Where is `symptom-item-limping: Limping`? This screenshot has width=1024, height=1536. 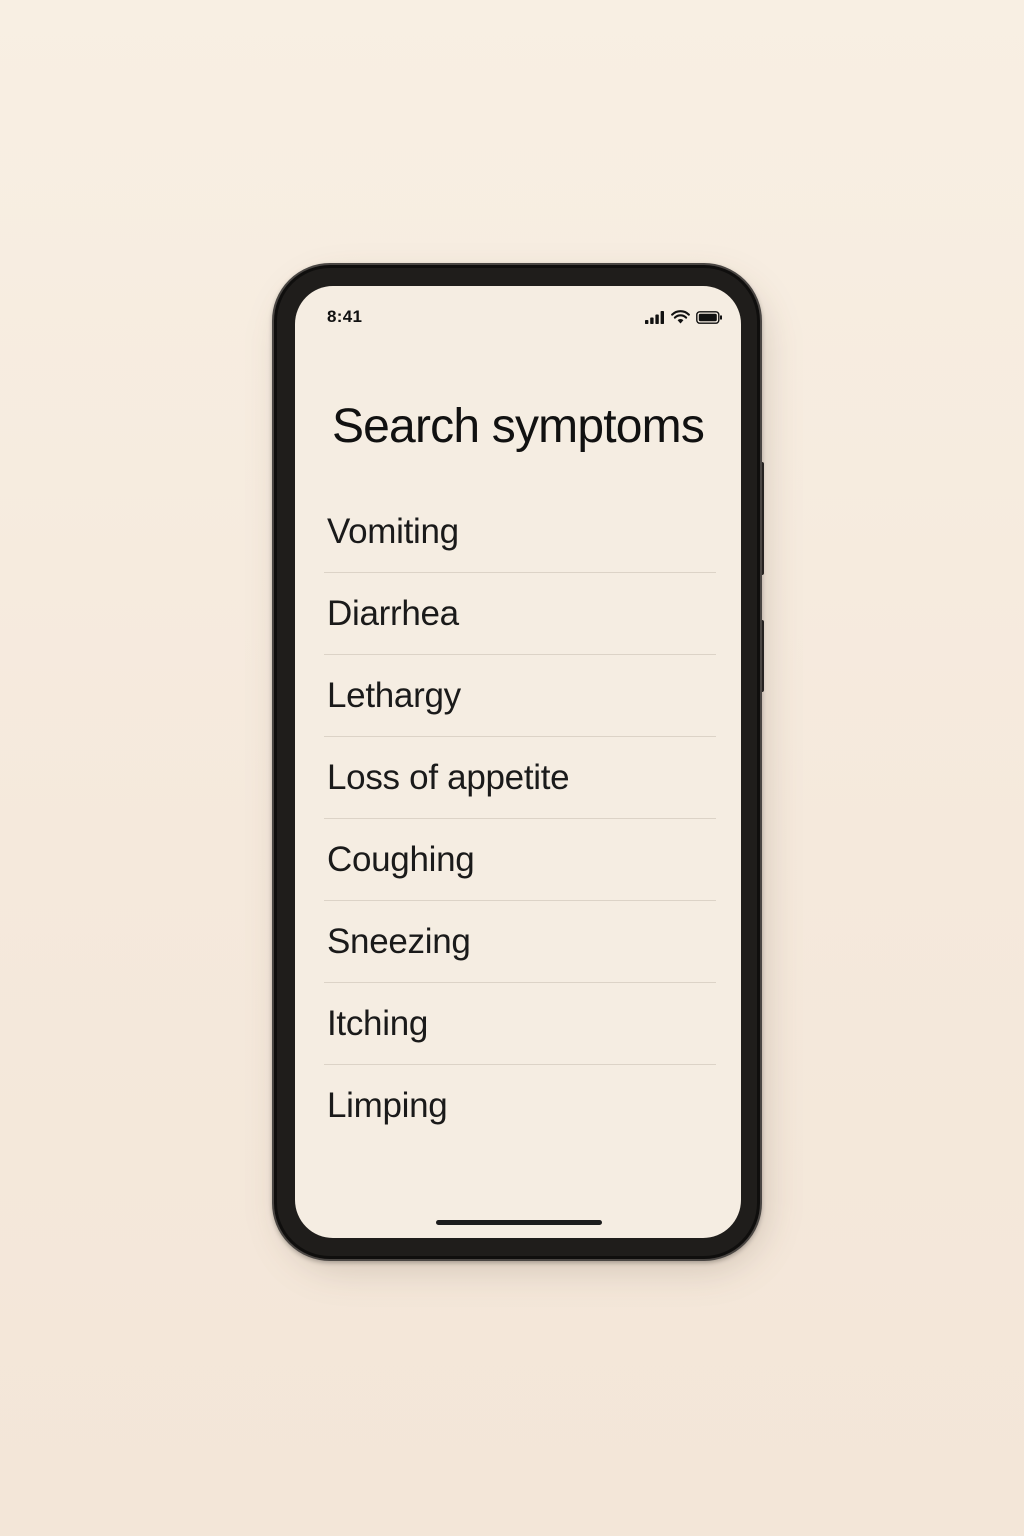 symptom-item-limping: Limping is located at coordinates (520, 1106).